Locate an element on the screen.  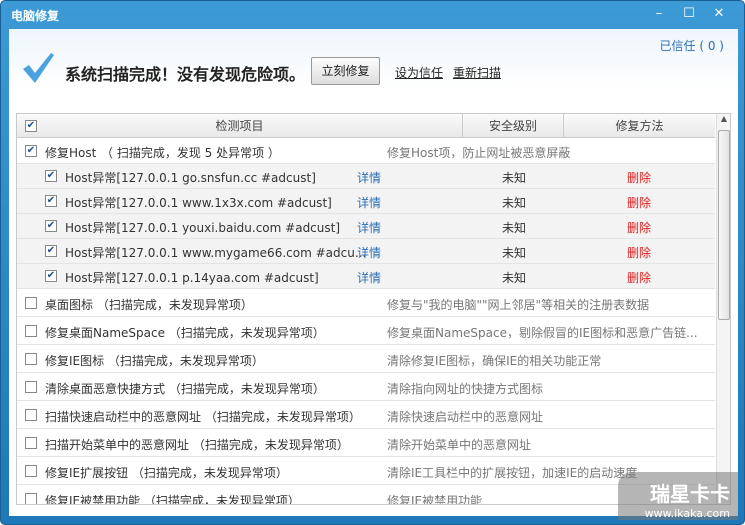
window-title: 电脑修复 is located at coordinates (35, 16).